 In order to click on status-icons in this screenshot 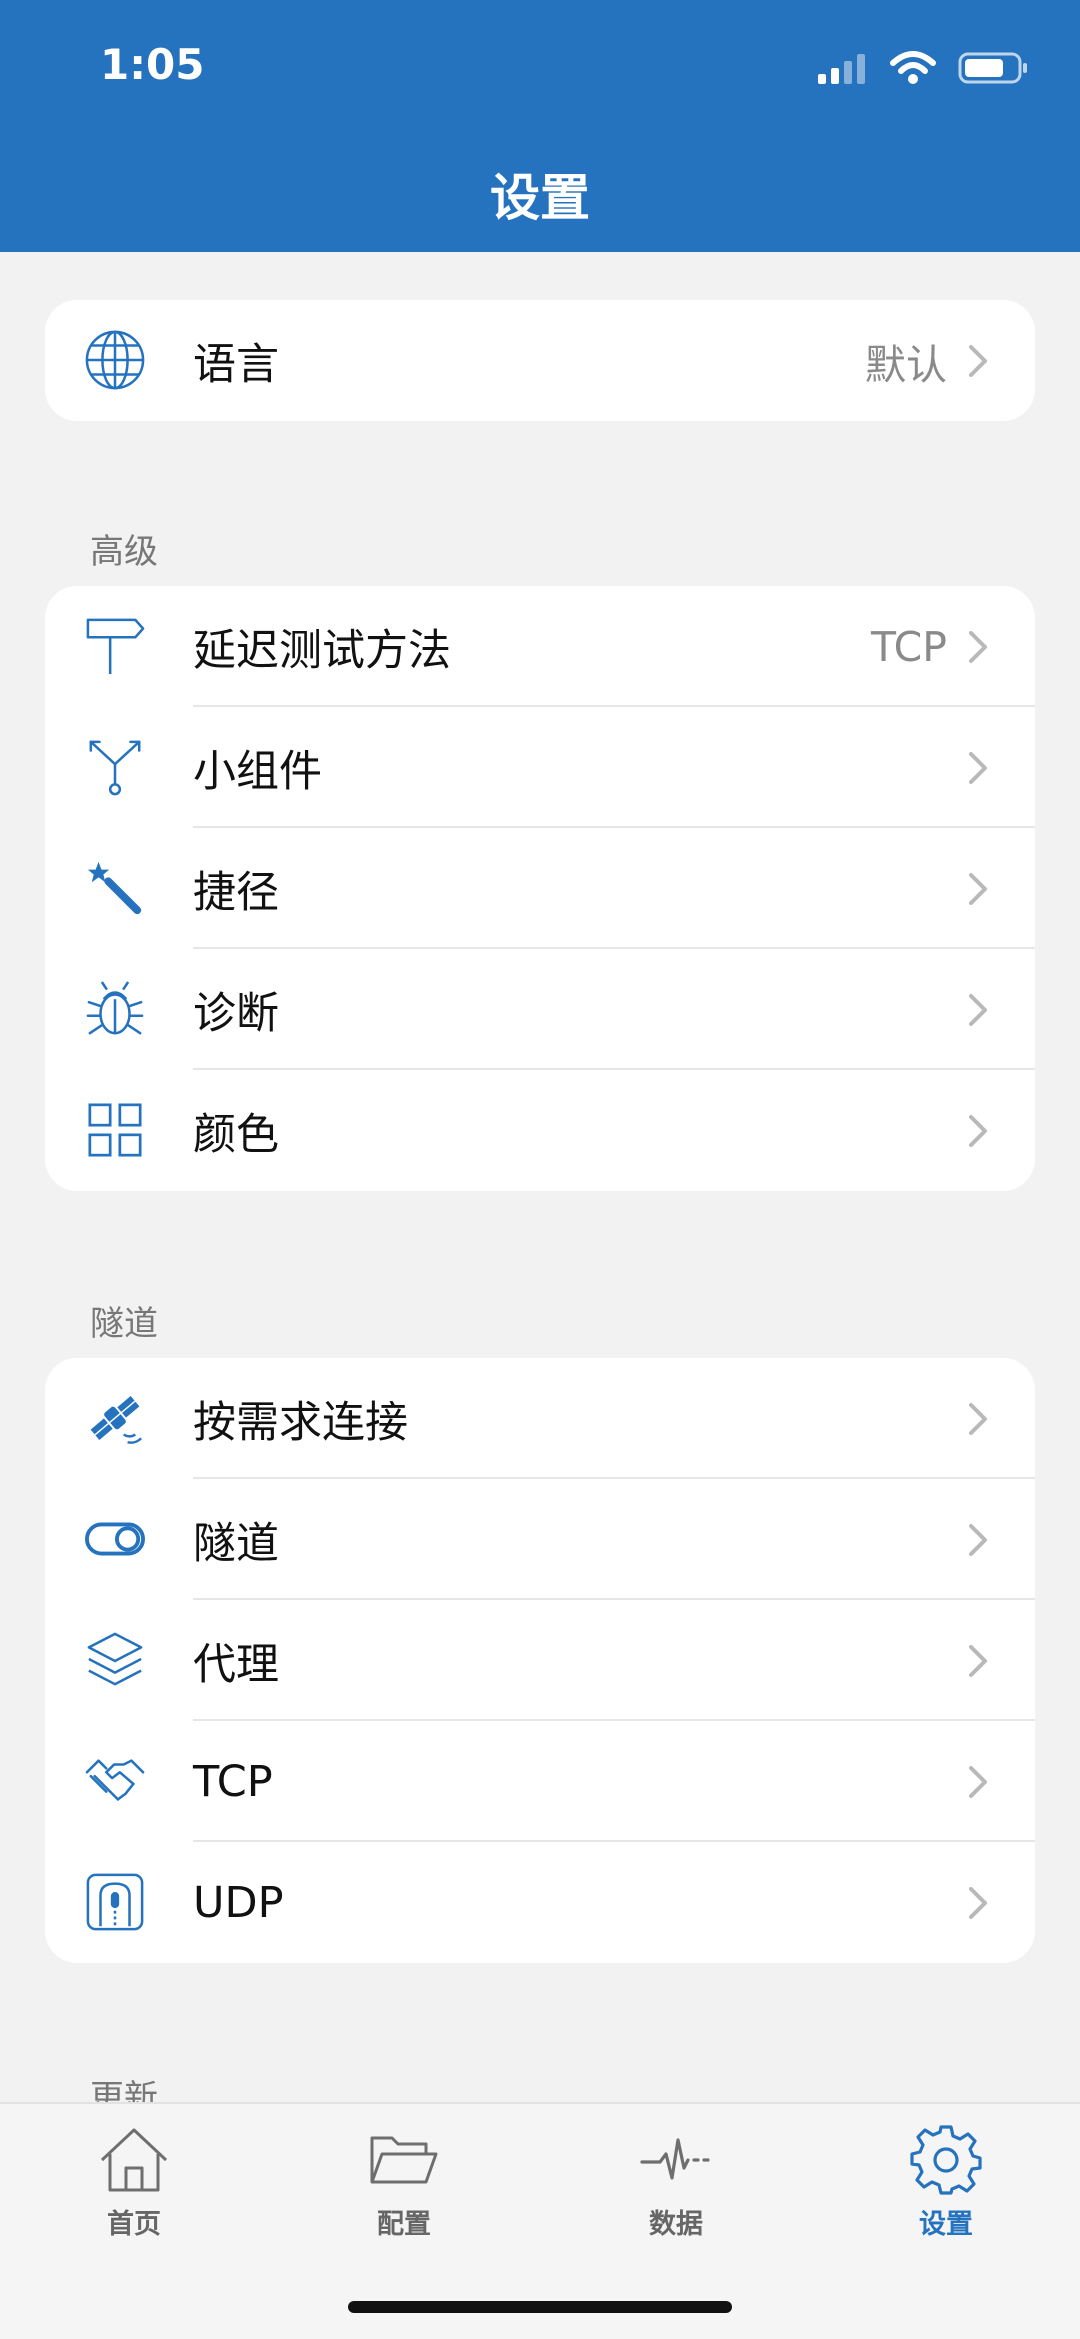, I will do `click(924, 68)`.